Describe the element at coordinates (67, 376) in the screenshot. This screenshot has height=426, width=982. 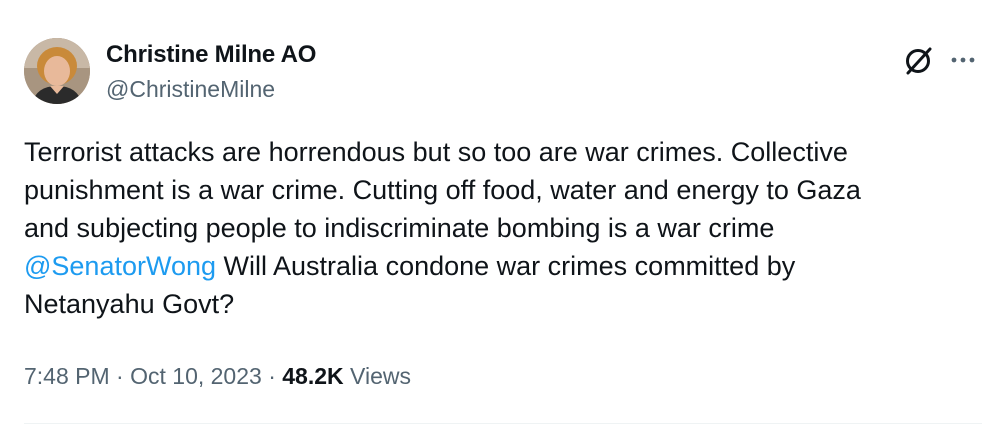
I see `timestamp-time: 7:48 PM` at that location.